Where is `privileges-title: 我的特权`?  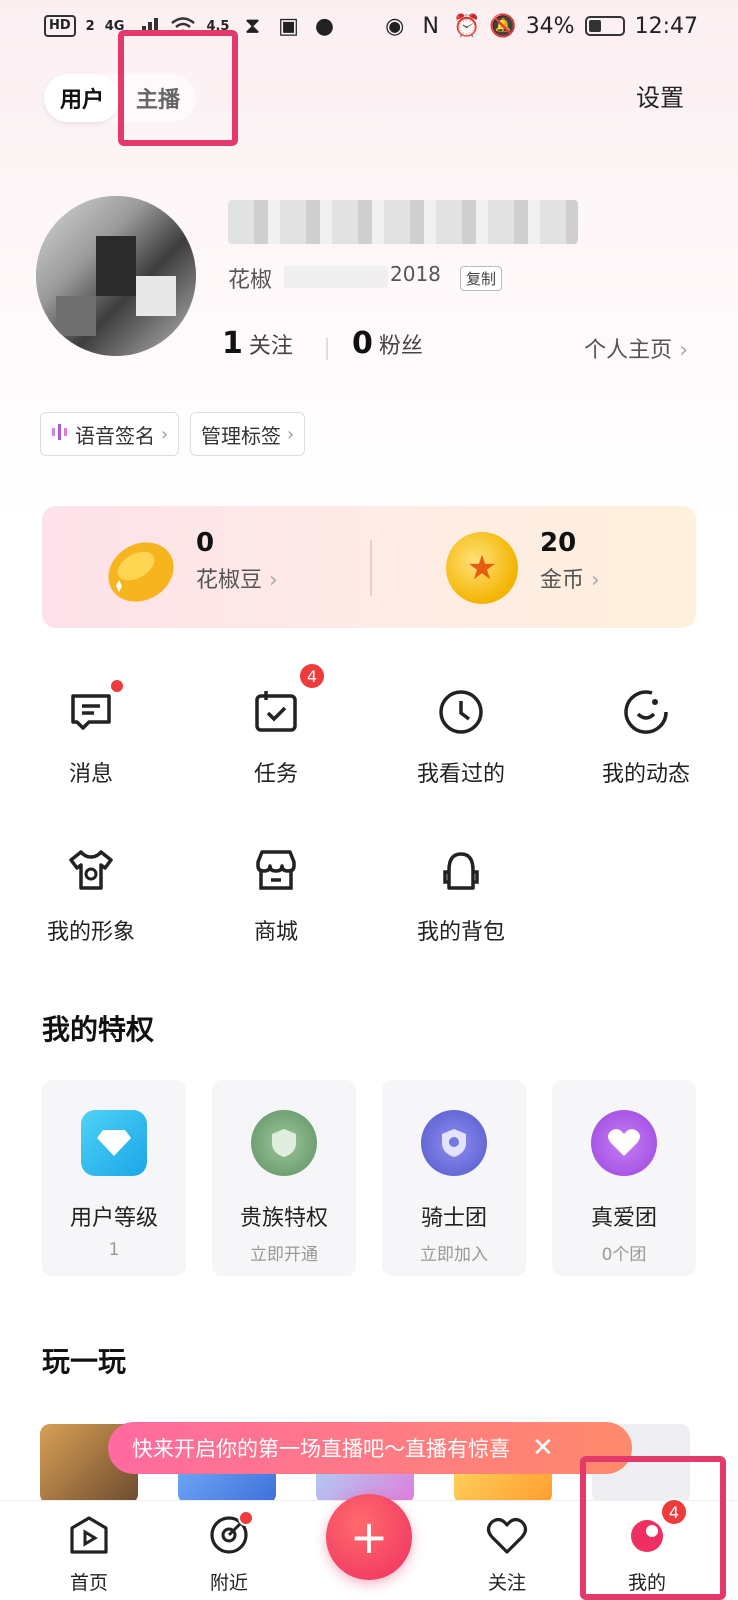
privileges-title: 我的特权 is located at coordinates (98, 1029).